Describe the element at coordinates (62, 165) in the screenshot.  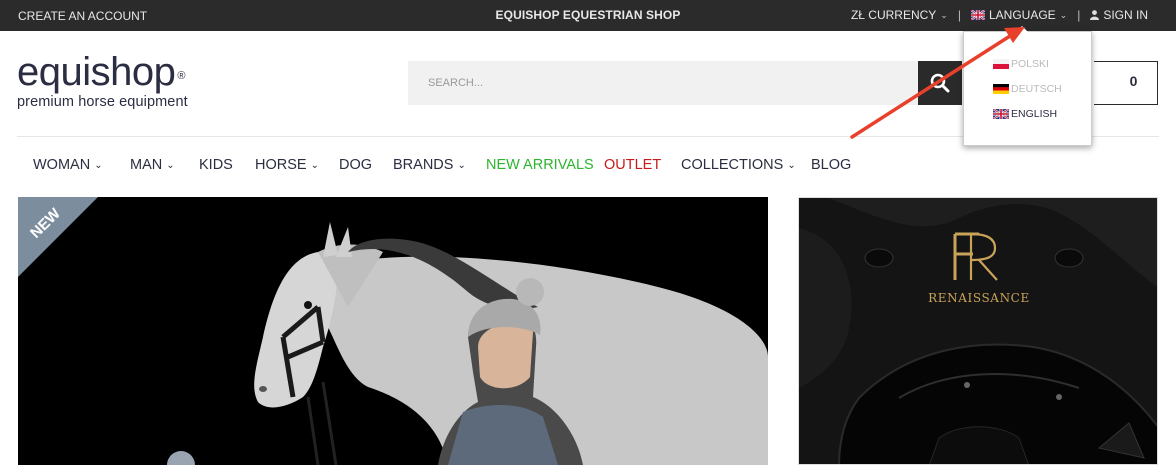
I see `nav-label: WOMAN` at that location.